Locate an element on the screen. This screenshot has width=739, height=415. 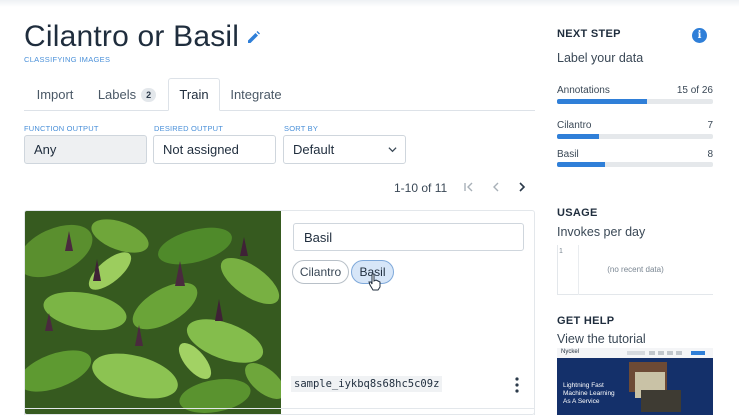
cilantro-progress is located at coordinates (635, 136).